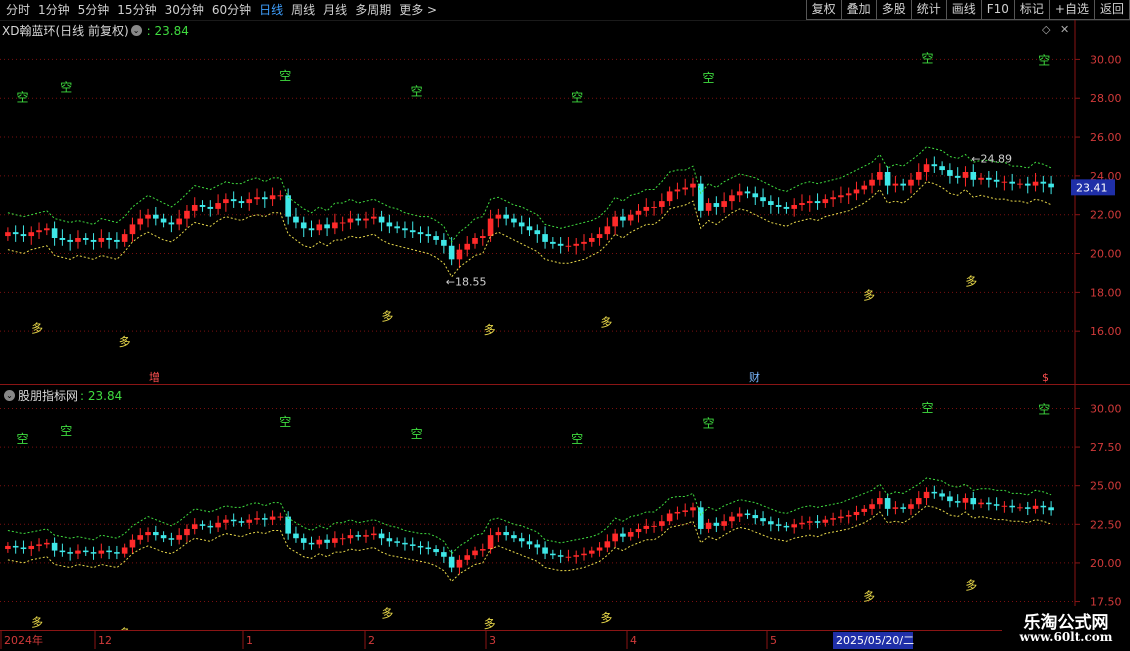  What do you see at coordinates (823, 10) in the screenshot?
I see `toolbar-button-0: 复权` at bounding box center [823, 10].